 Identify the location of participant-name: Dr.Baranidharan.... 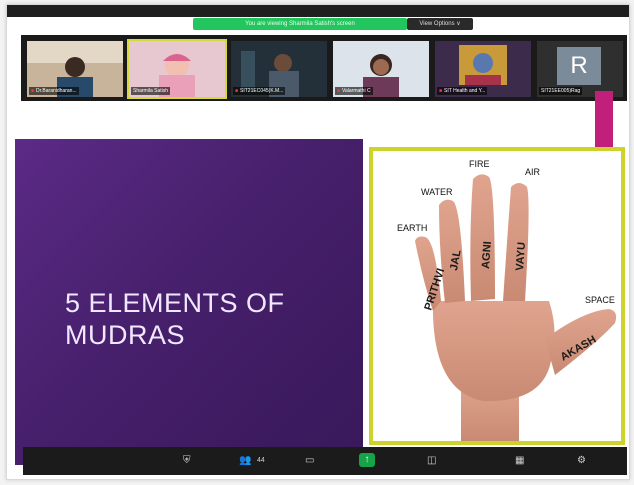
(56, 91).